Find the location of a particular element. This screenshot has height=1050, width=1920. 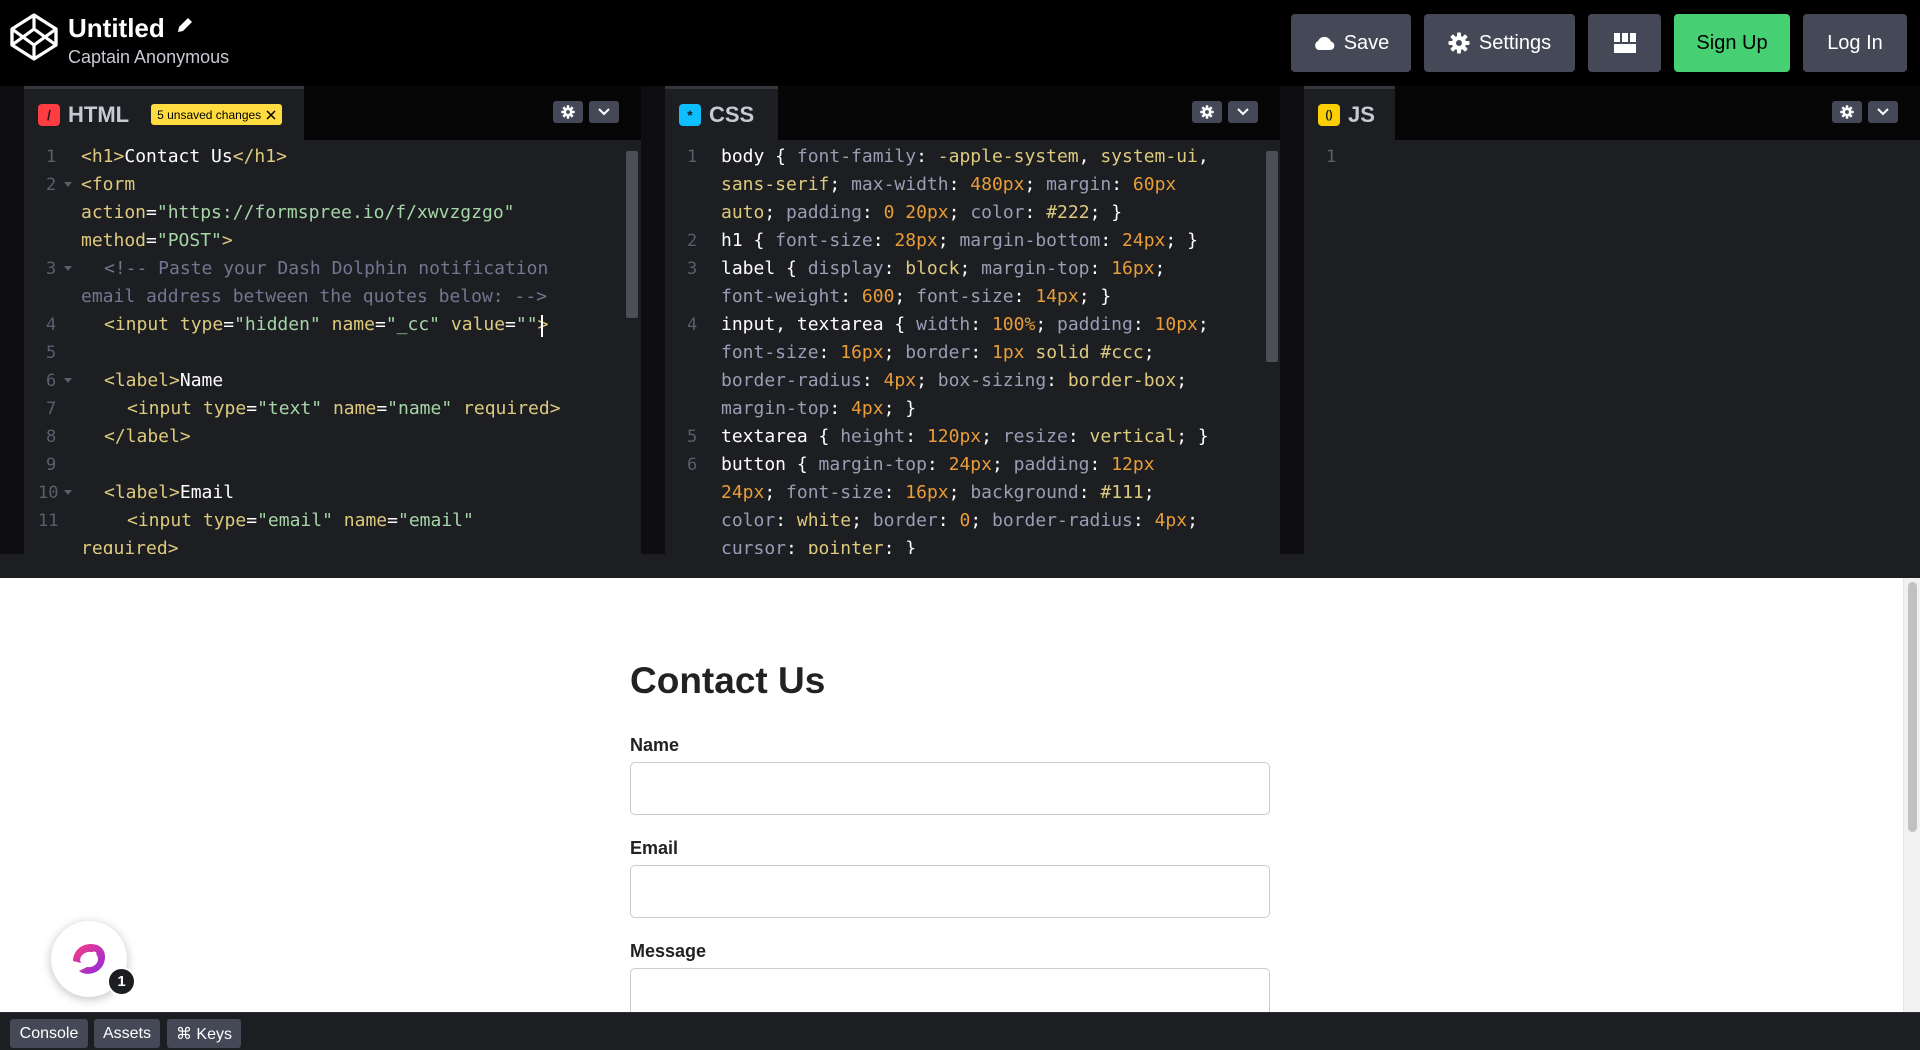

pencil-icon is located at coordinates (185, 25).